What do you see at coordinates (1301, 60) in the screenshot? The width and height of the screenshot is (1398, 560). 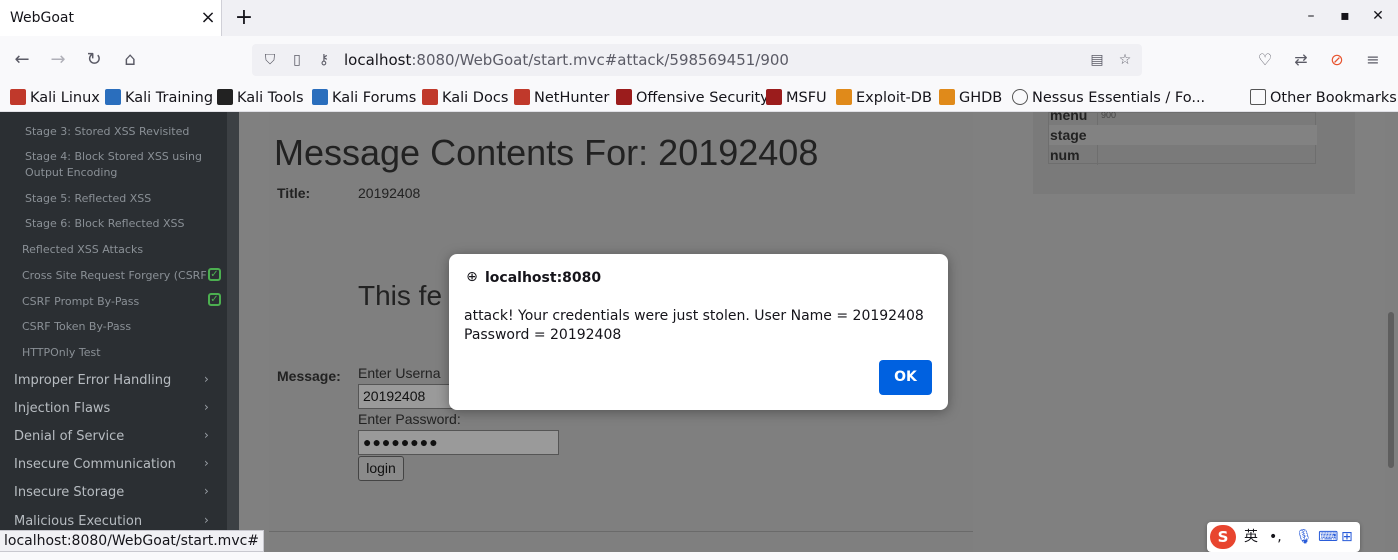 I see `translate-icon: ⇄` at bounding box center [1301, 60].